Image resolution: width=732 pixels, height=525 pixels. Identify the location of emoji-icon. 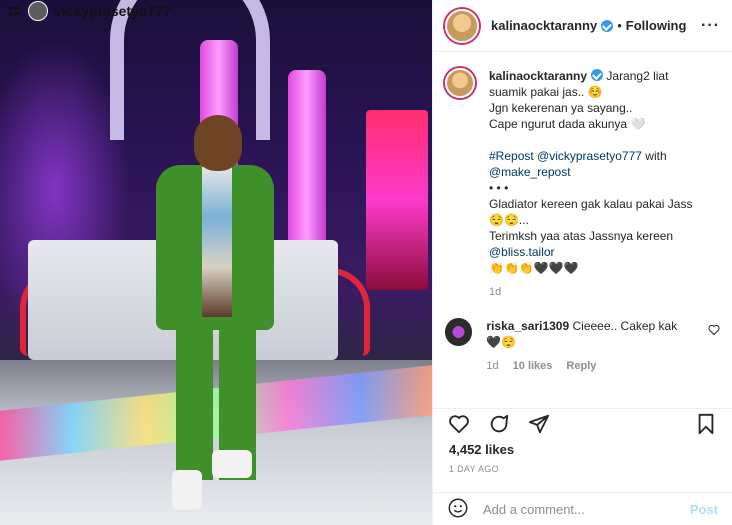
(458, 509).